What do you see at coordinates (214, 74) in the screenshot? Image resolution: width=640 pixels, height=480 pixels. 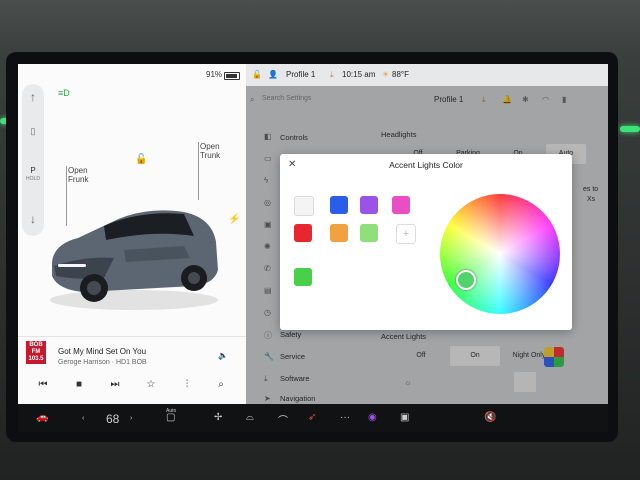 I see `battery-percent: 91%` at bounding box center [214, 74].